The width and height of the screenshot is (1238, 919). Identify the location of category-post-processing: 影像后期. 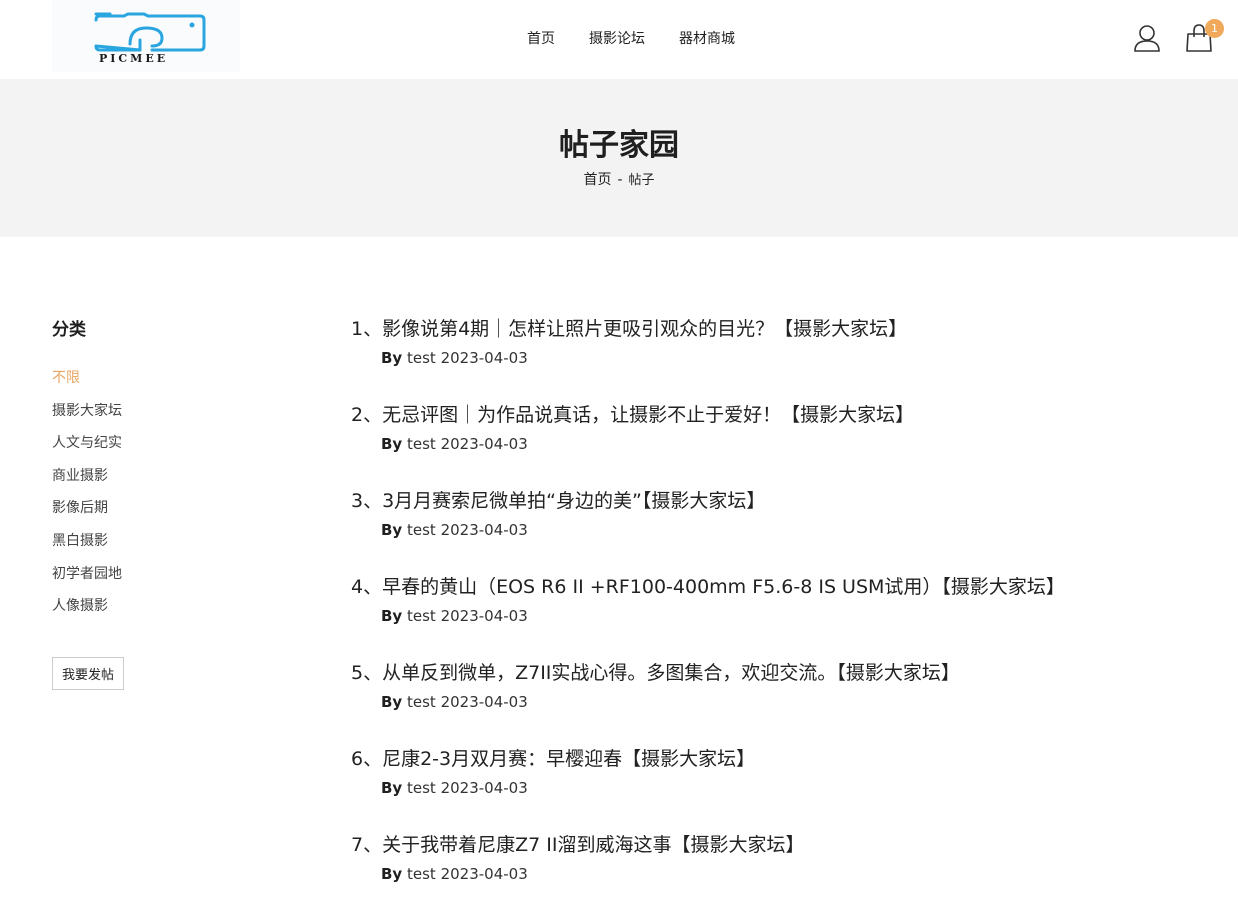
(152, 514).